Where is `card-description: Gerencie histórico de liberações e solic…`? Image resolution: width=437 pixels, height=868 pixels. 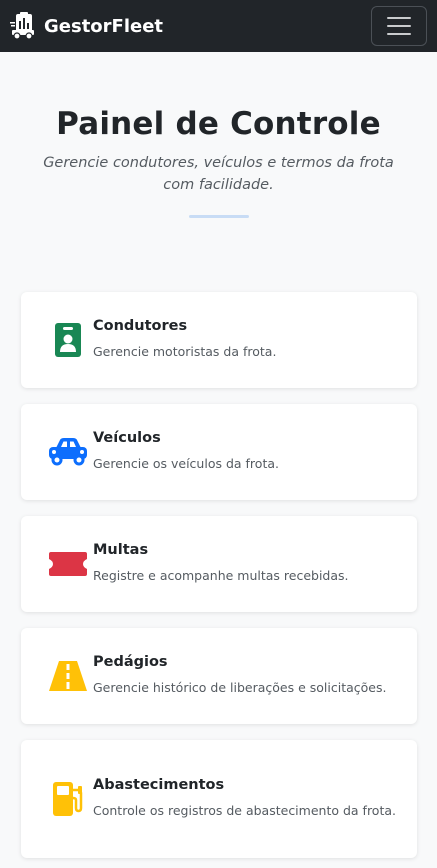
card-description: Gerencie histórico de liberações e solic… is located at coordinates (240, 687).